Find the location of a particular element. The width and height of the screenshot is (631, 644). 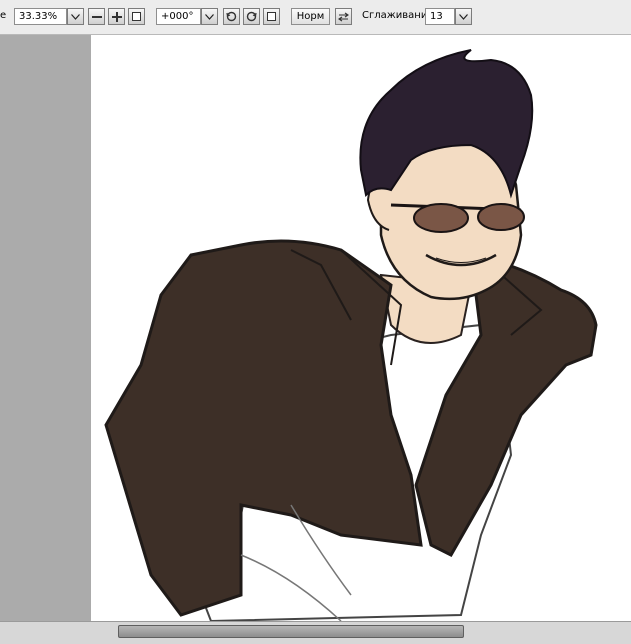

toolbar: е 33.33% +000° Норм Сглаживание 13 is located at coordinates (315, 17).